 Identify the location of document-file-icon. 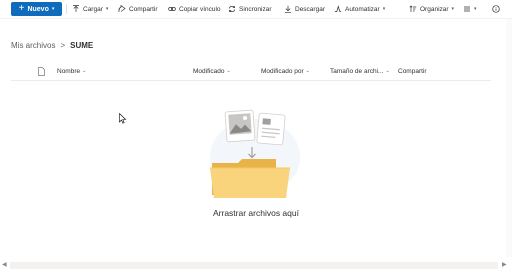
(271, 129).